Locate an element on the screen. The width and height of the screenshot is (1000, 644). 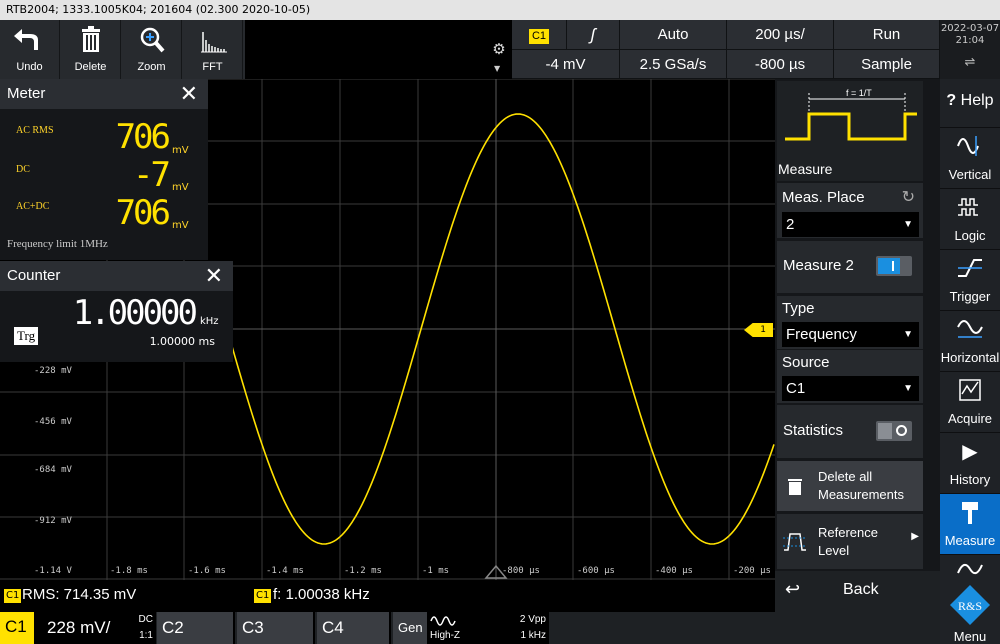
measure2-row: Measure 2 is located at coordinates (850, 267).